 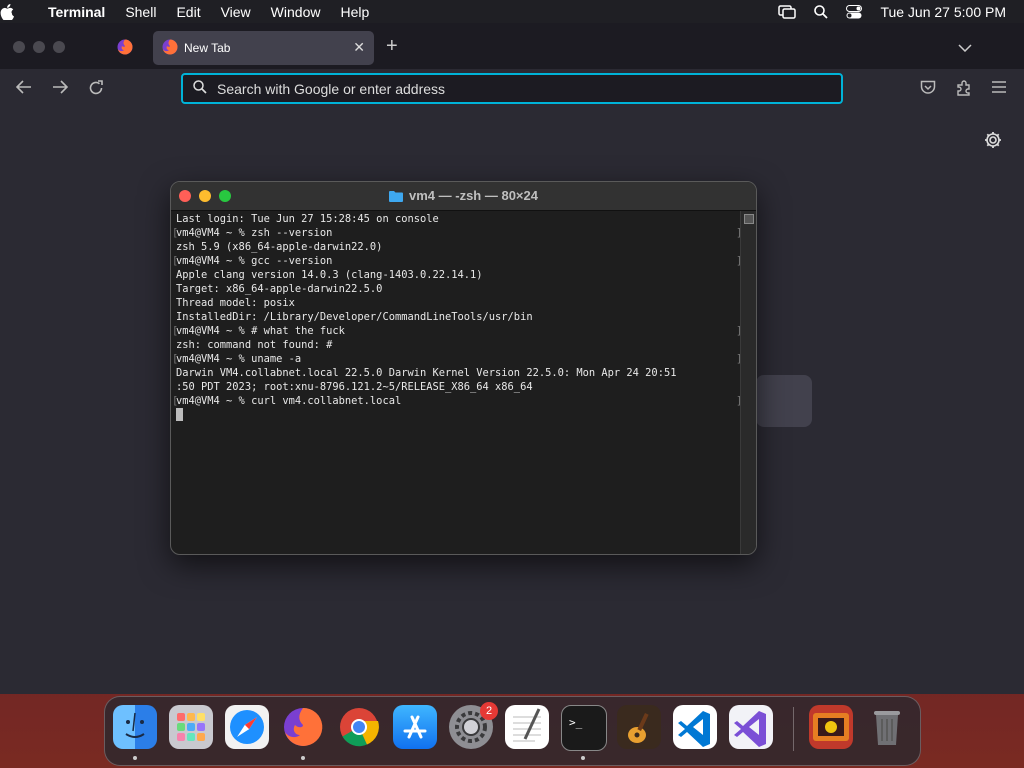 I want to click on control-center-icon, so click(x=854, y=11).